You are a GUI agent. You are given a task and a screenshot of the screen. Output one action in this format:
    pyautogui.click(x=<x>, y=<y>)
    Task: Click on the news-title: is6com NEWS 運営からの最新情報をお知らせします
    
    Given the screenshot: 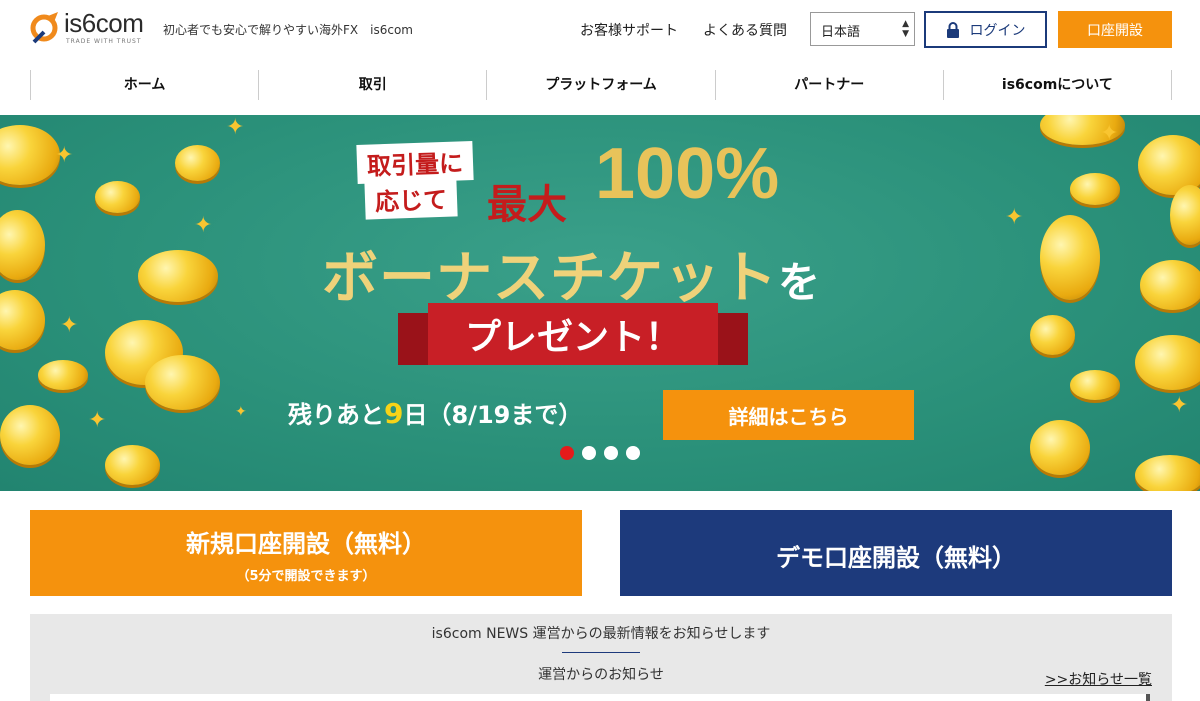 What is the action you would take?
    pyautogui.click(x=601, y=634)
    